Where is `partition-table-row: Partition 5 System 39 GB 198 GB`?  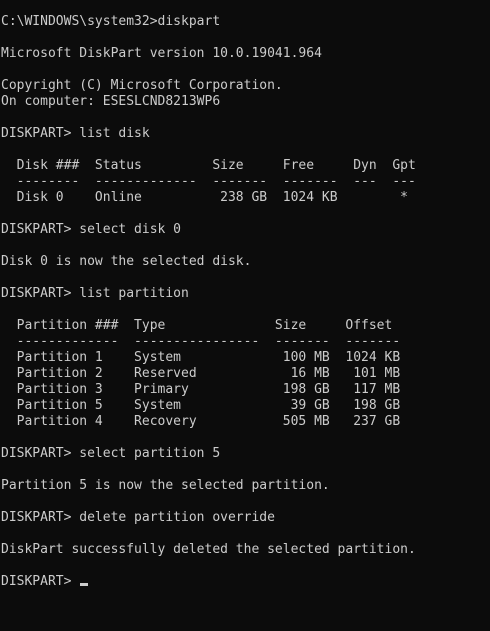 partition-table-row: Partition 5 System 39 GB 198 GB is located at coordinates (201, 405).